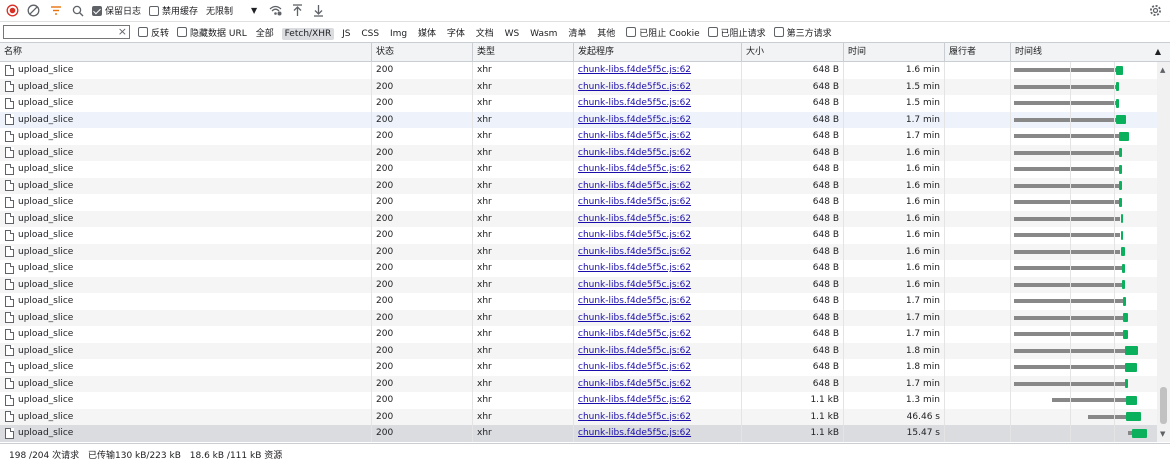 This screenshot has height=468, width=1170. I want to click on blocked-cookie-check, so click(631, 32).